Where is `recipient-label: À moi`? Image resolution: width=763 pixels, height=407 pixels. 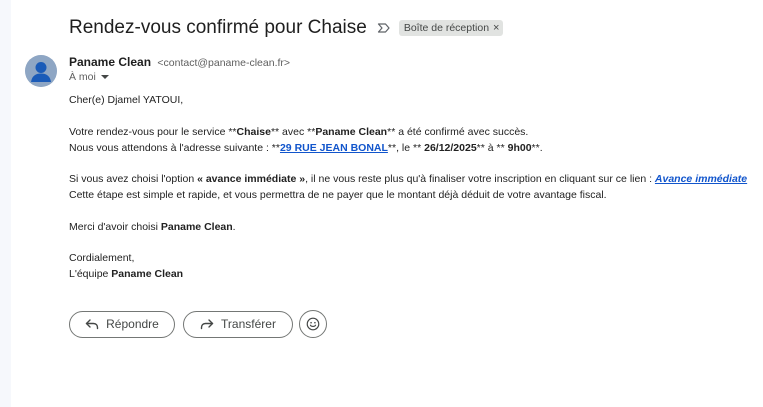
recipient-label: À moi is located at coordinates (82, 77).